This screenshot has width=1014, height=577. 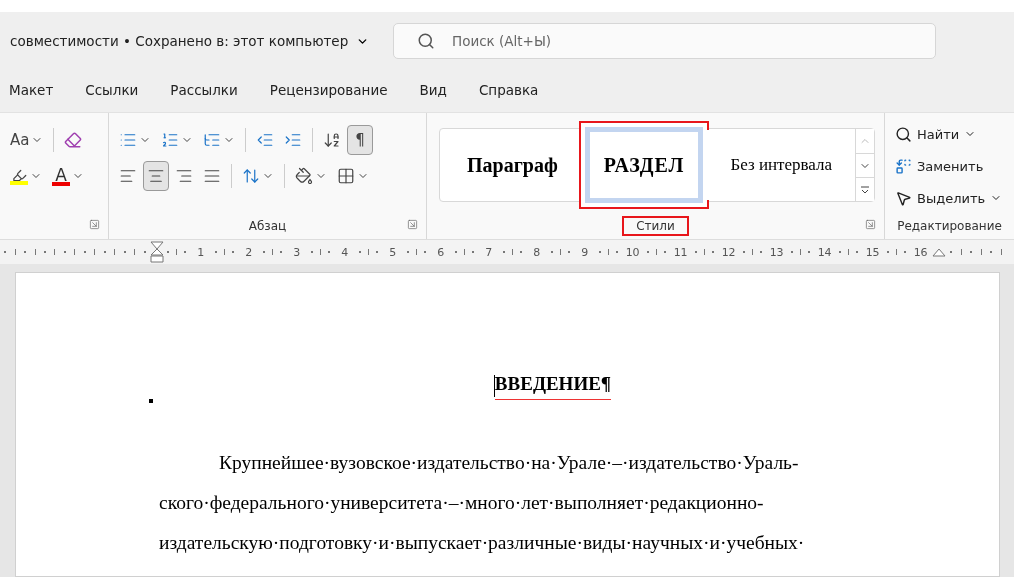 What do you see at coordinates (393, 252) in the screenshot?
I see `ruler-number: 5` at bounding box center [393, 252].